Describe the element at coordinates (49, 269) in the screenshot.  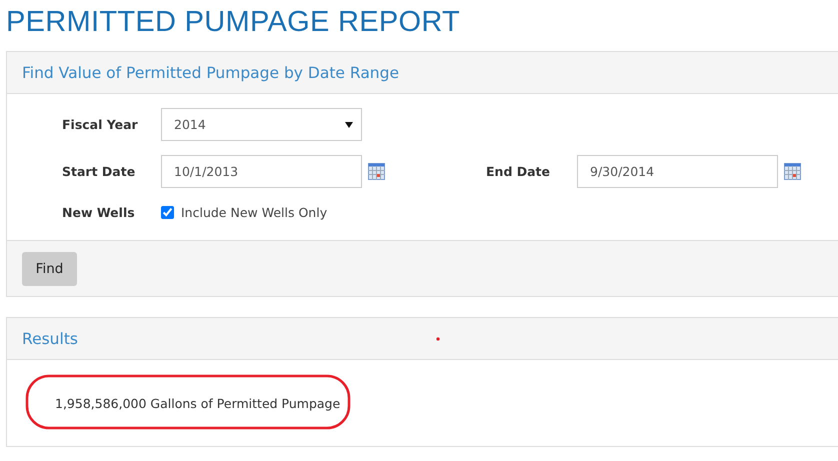
I see `find-button: Find` at that location.